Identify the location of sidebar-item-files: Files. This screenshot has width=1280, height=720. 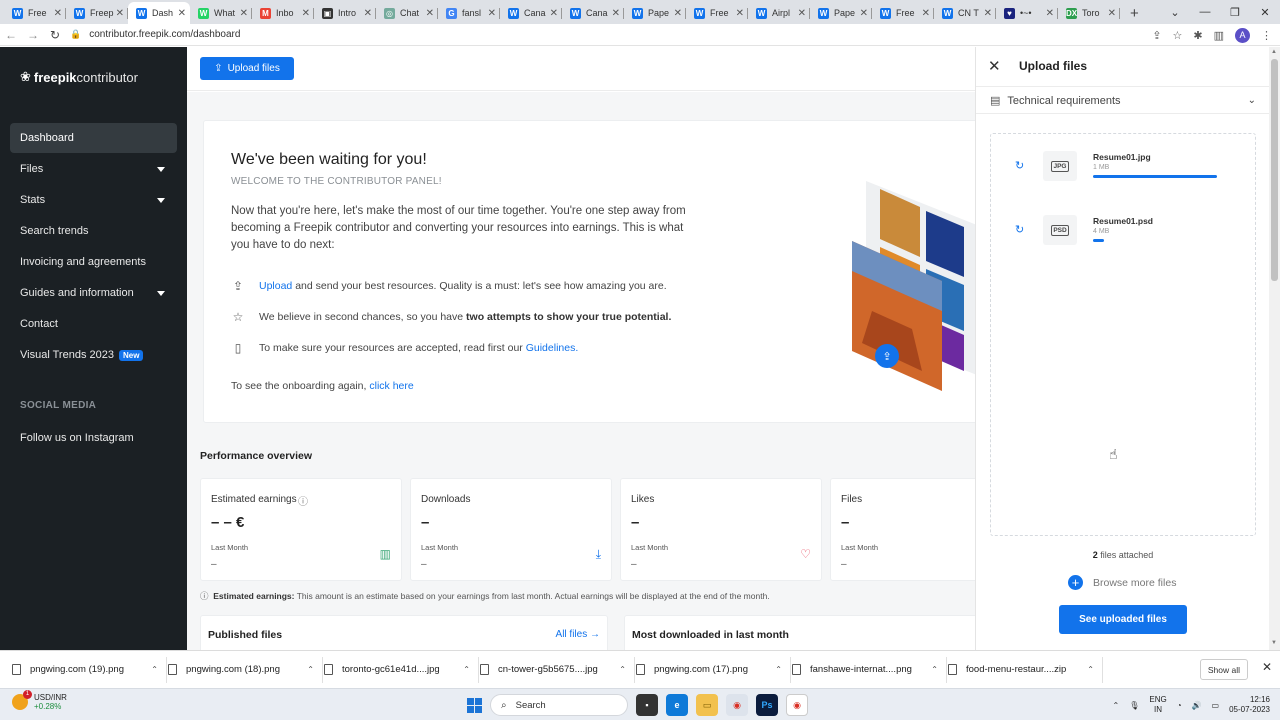
(93, 169).